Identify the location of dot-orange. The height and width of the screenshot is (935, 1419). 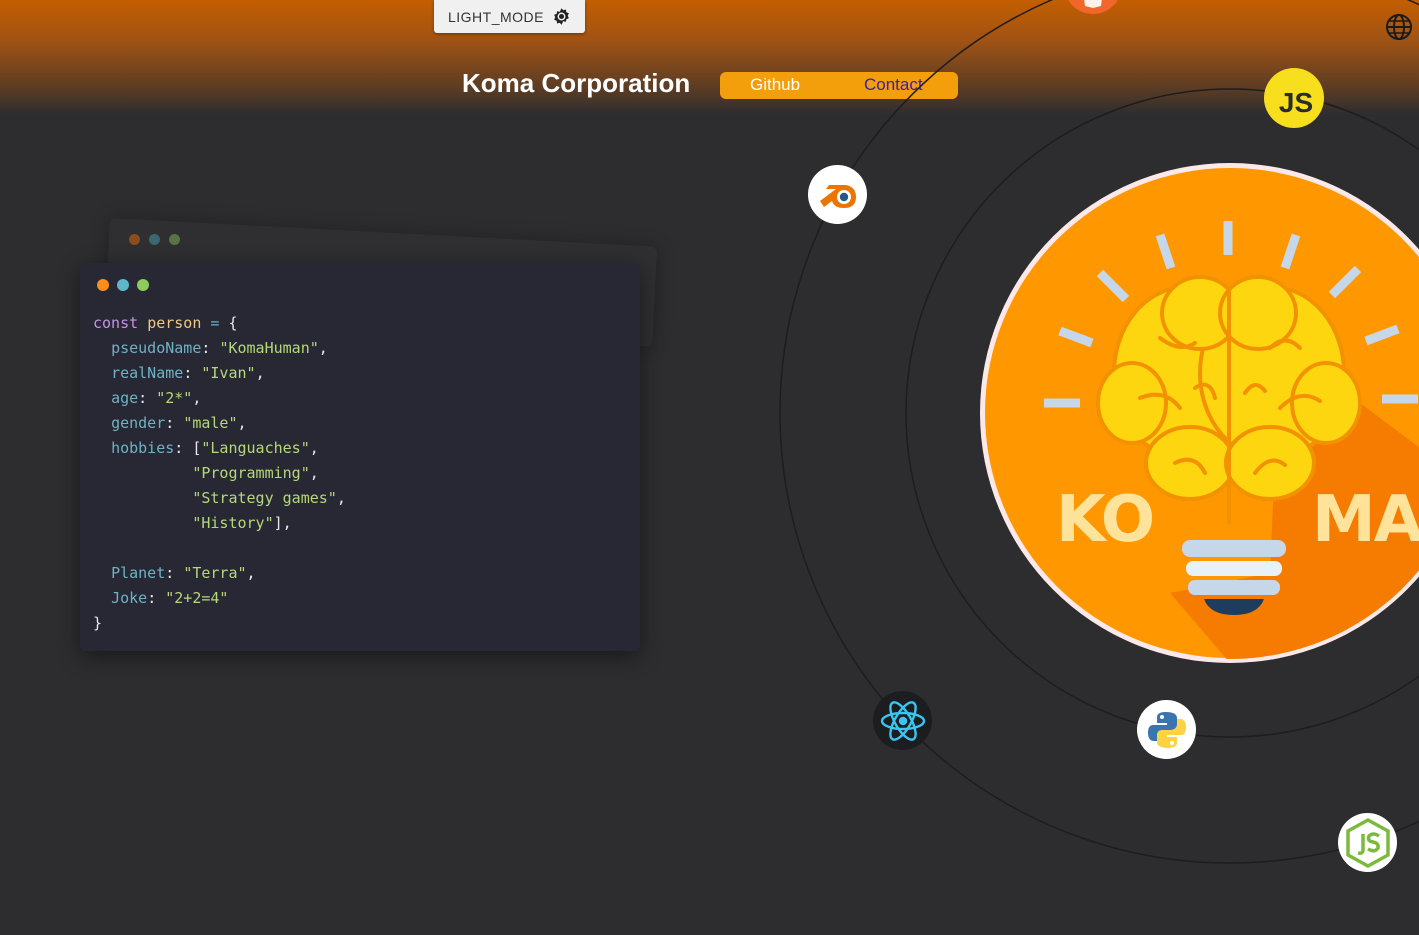
(103, 285).